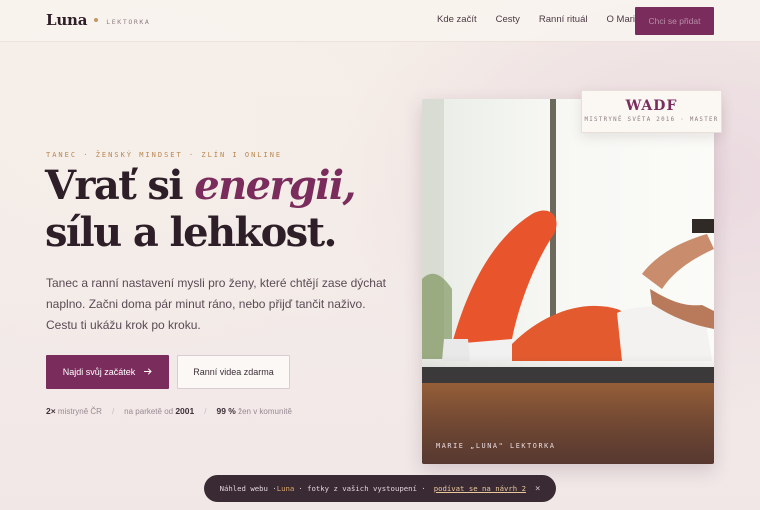 The height and width of the screenshot is (510, 760). I want to click on logo-dot, so click(96, 20).